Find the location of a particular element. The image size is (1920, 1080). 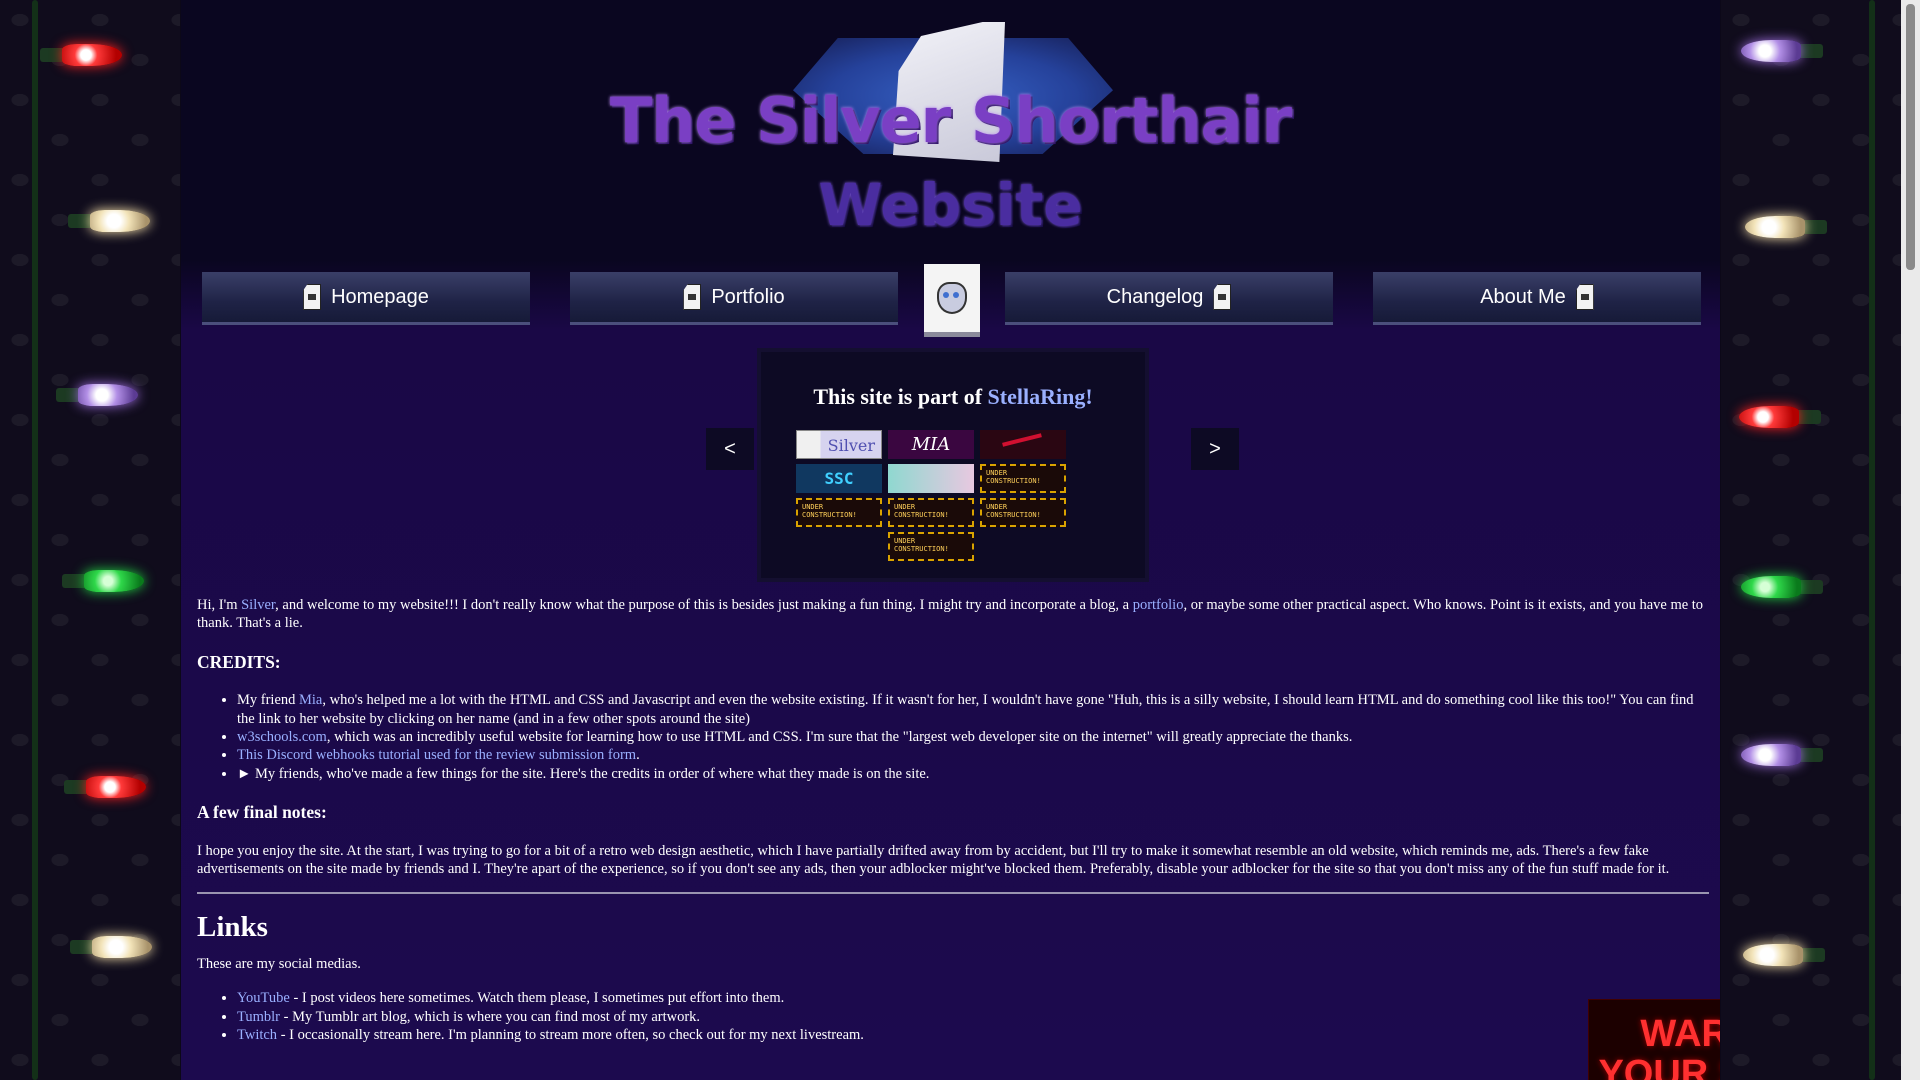

webring-title: This site is part of StellaRing! is located at coordinates (953, 397).